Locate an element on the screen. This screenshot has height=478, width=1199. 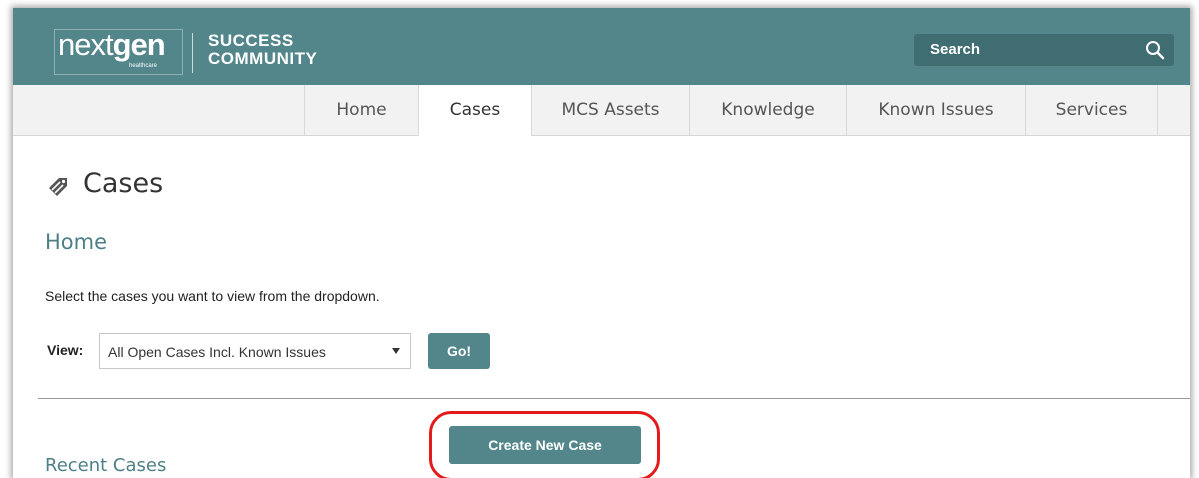
logo-subtitle: healthcare is located at coordinates (143, 66).